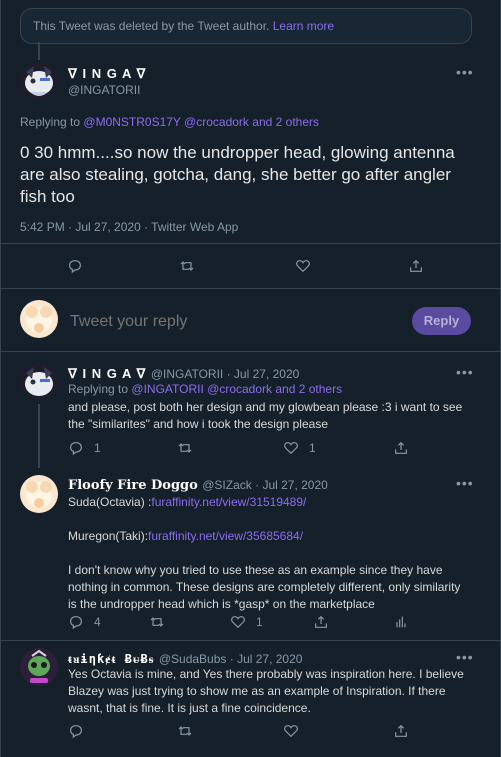 This screenshot has height=757, width=501. I want to click on reply-submit-button: Reply, so click(441, 321).